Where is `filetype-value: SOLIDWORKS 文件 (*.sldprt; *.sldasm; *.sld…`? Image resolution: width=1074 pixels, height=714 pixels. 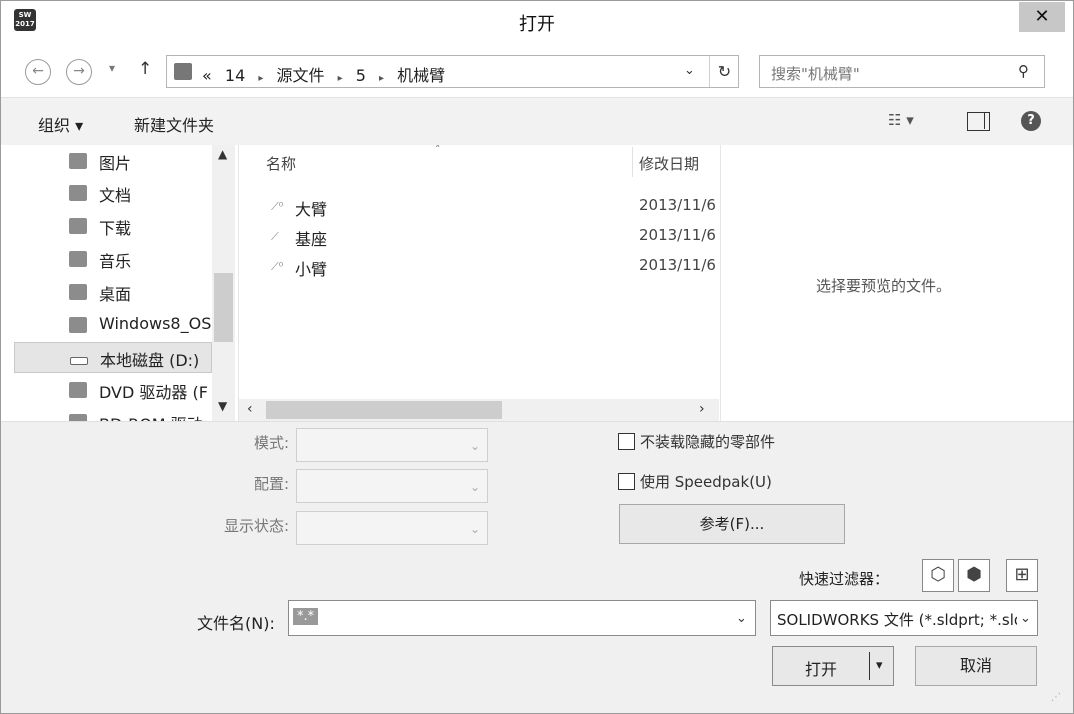 filetype-value: SOLIDWORKS 文件 (*.sldprt; *.sldasm; *.sld… is located at coordinates (897, 620).